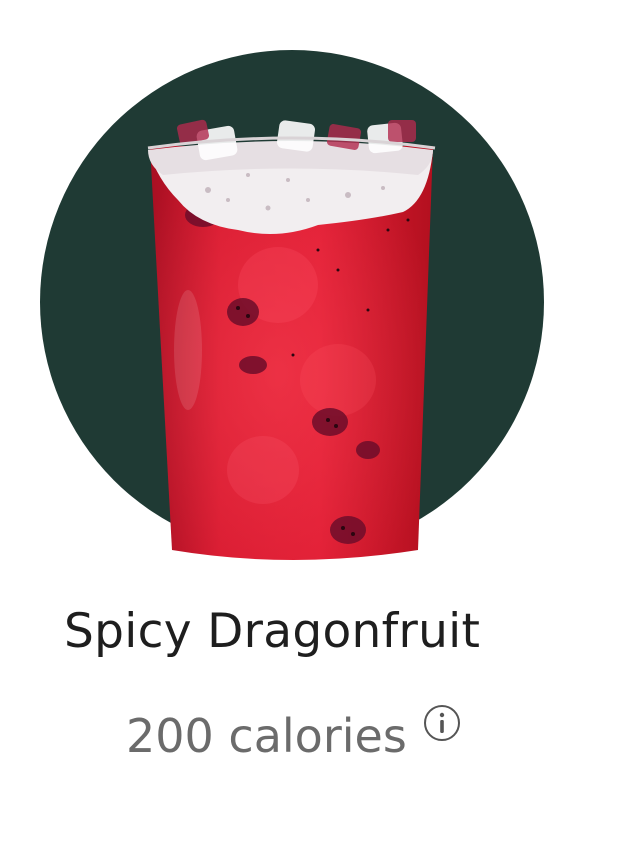  Describe the element at coordinates (266, 736) in the screenshot. I see `calories-text: 200 calories` at that location.